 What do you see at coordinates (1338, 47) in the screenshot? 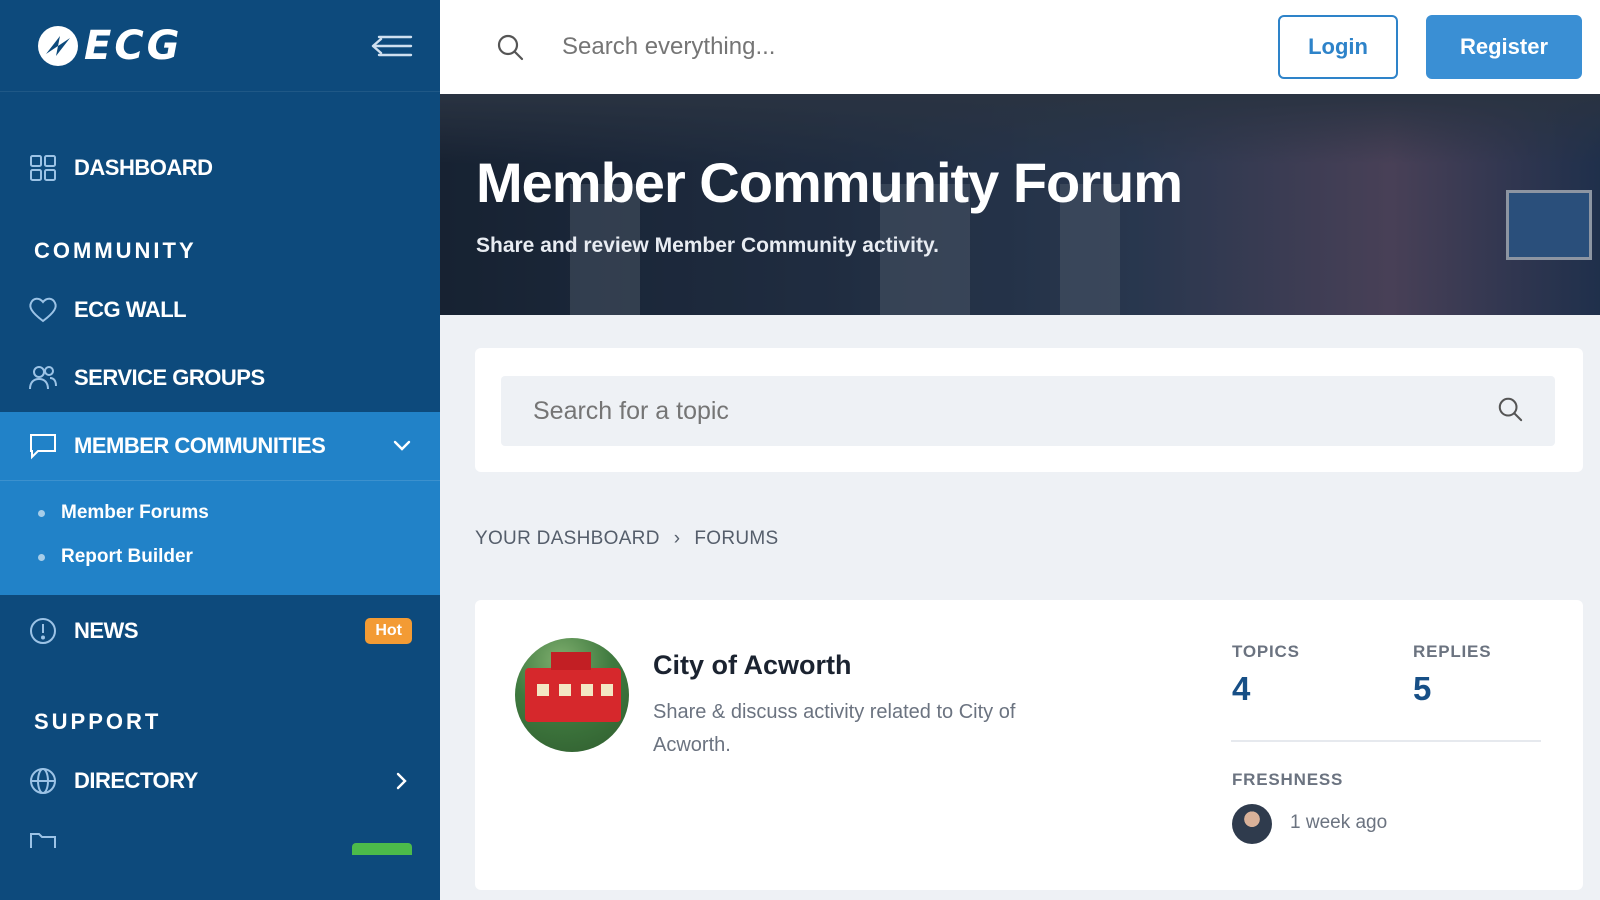
I see `login-button: Login` at bounding box center [1338, 47].